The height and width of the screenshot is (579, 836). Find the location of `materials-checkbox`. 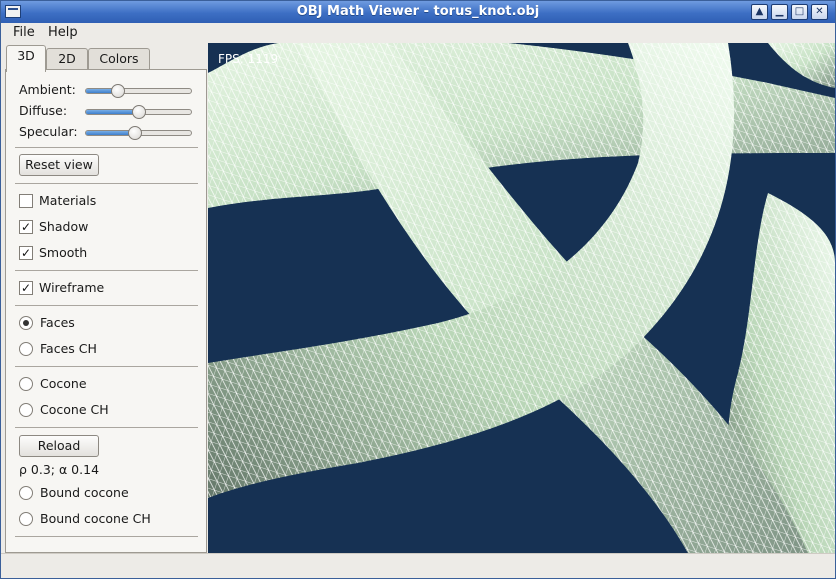

materials-checkbox is located at coordinates (26, 201).